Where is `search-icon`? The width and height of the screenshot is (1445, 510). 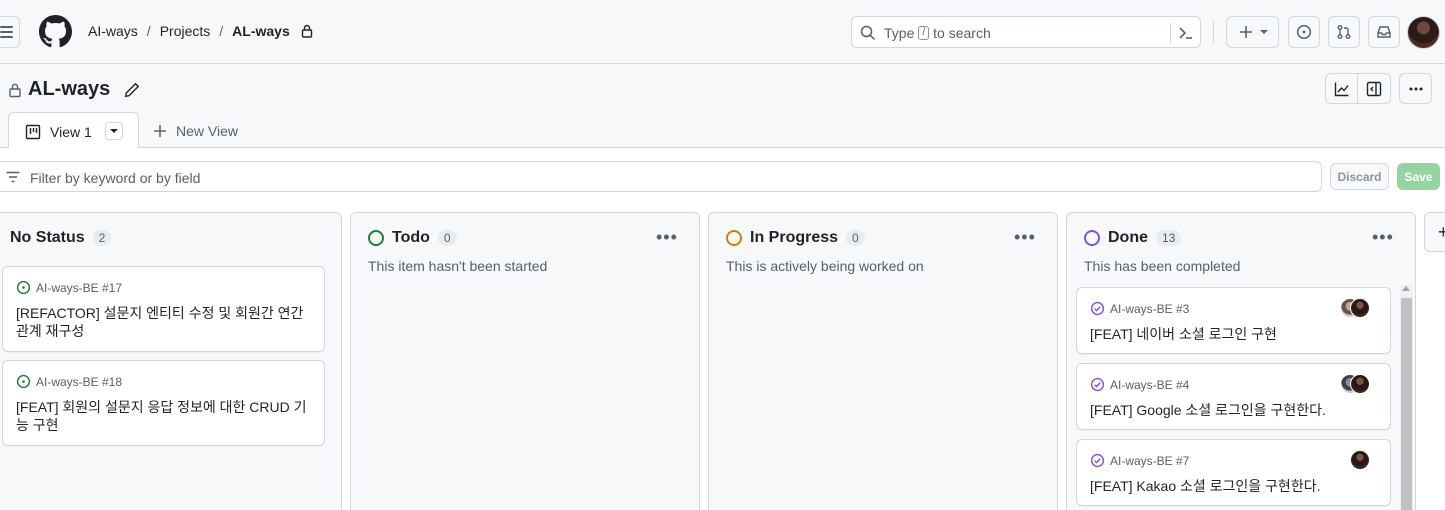
search-icon is located at coordinates (868, 33).